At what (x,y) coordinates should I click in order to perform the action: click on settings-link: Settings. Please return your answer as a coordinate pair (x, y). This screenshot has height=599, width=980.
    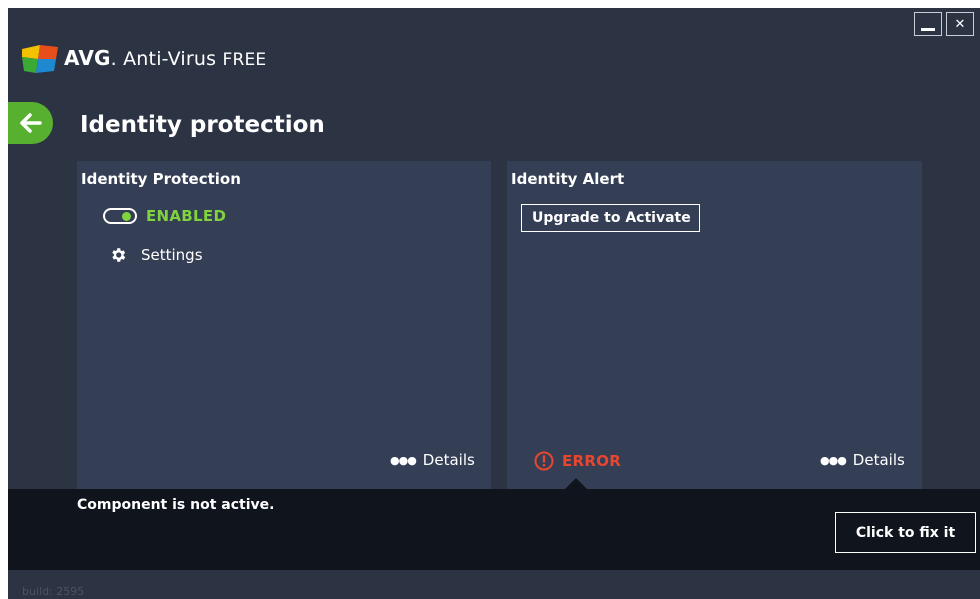
    Looking at the image, I should click on (156, 255).